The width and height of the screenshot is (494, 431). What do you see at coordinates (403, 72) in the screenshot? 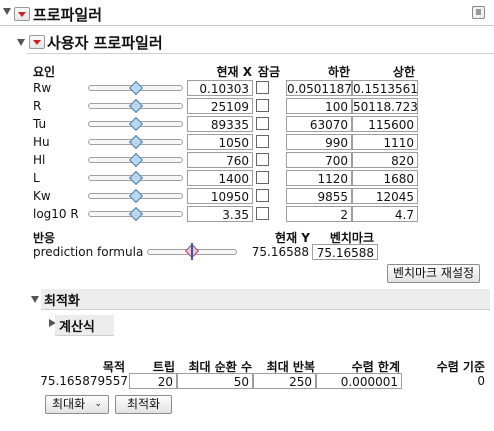
I see `upper-header: 상한` at bounding box center [403, 72].